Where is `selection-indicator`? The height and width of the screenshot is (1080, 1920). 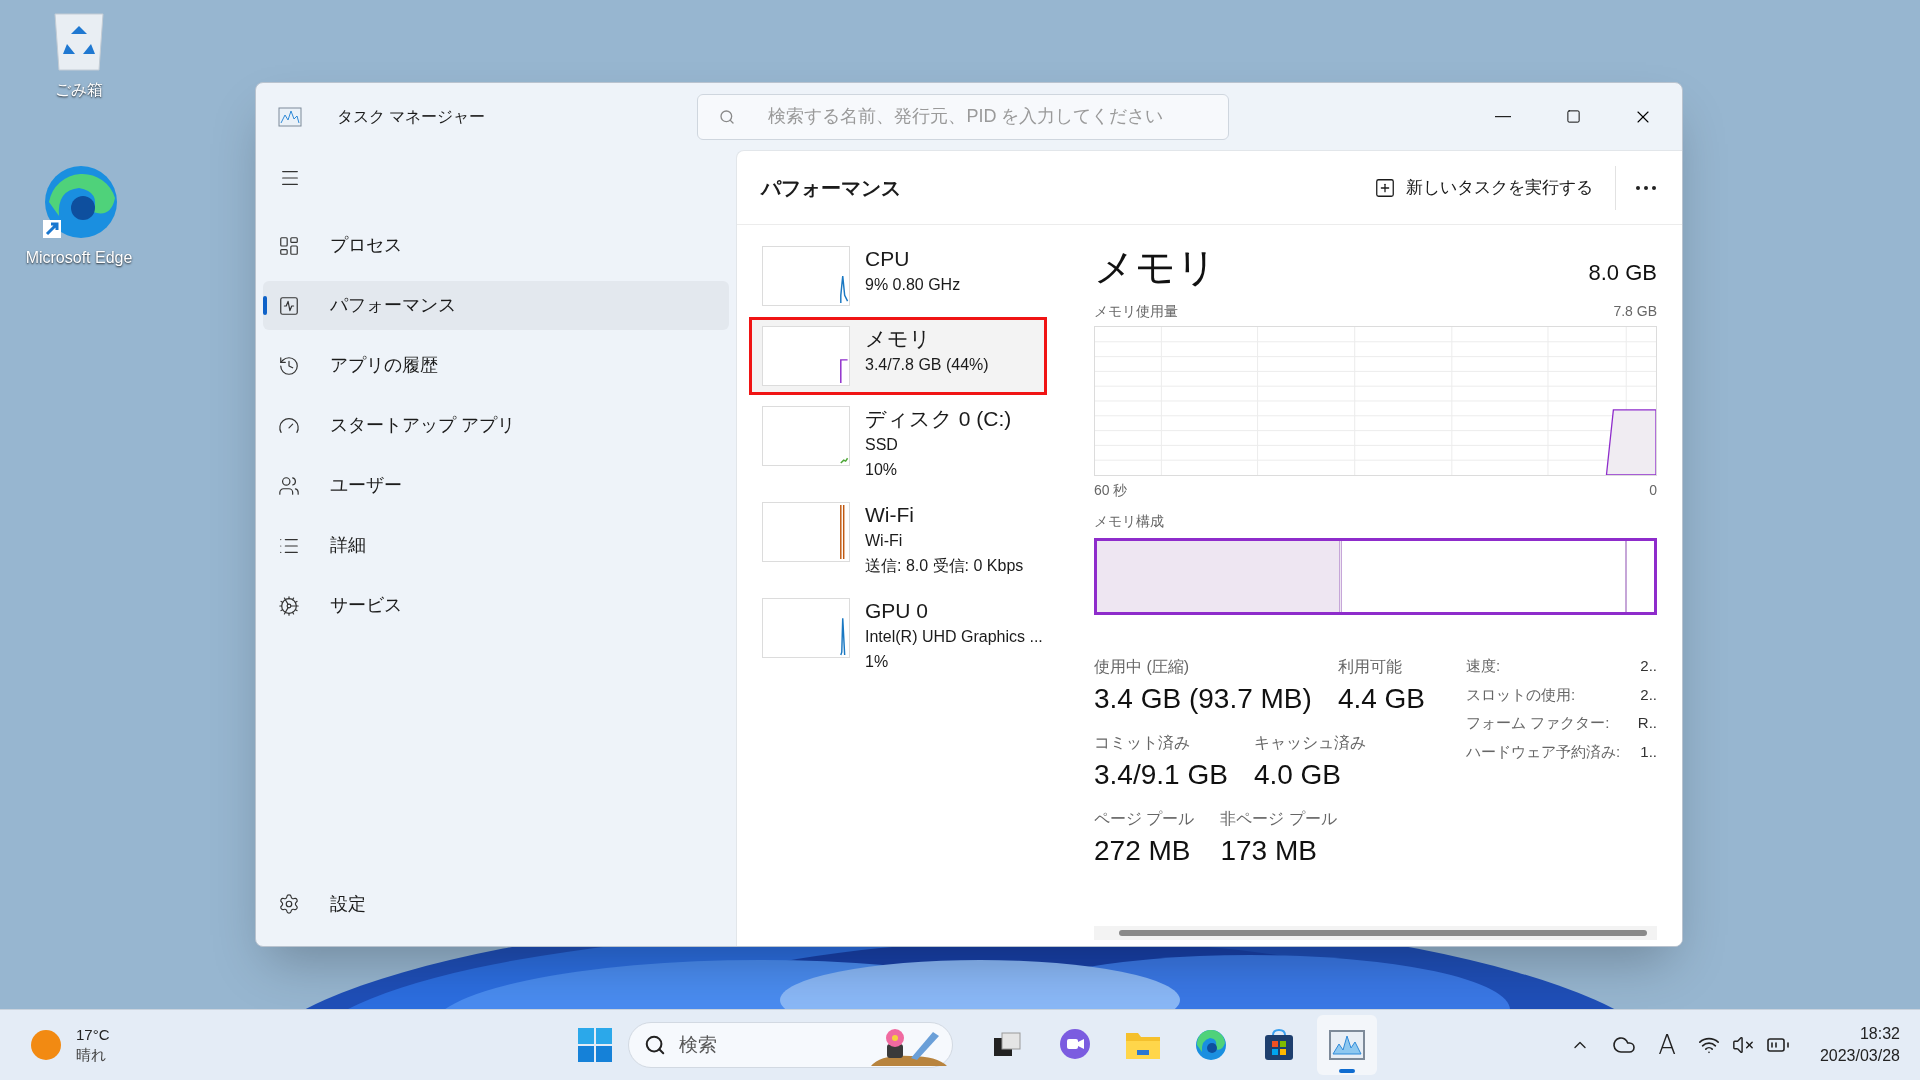
selection-indicator is located at coordinates (265, 305).